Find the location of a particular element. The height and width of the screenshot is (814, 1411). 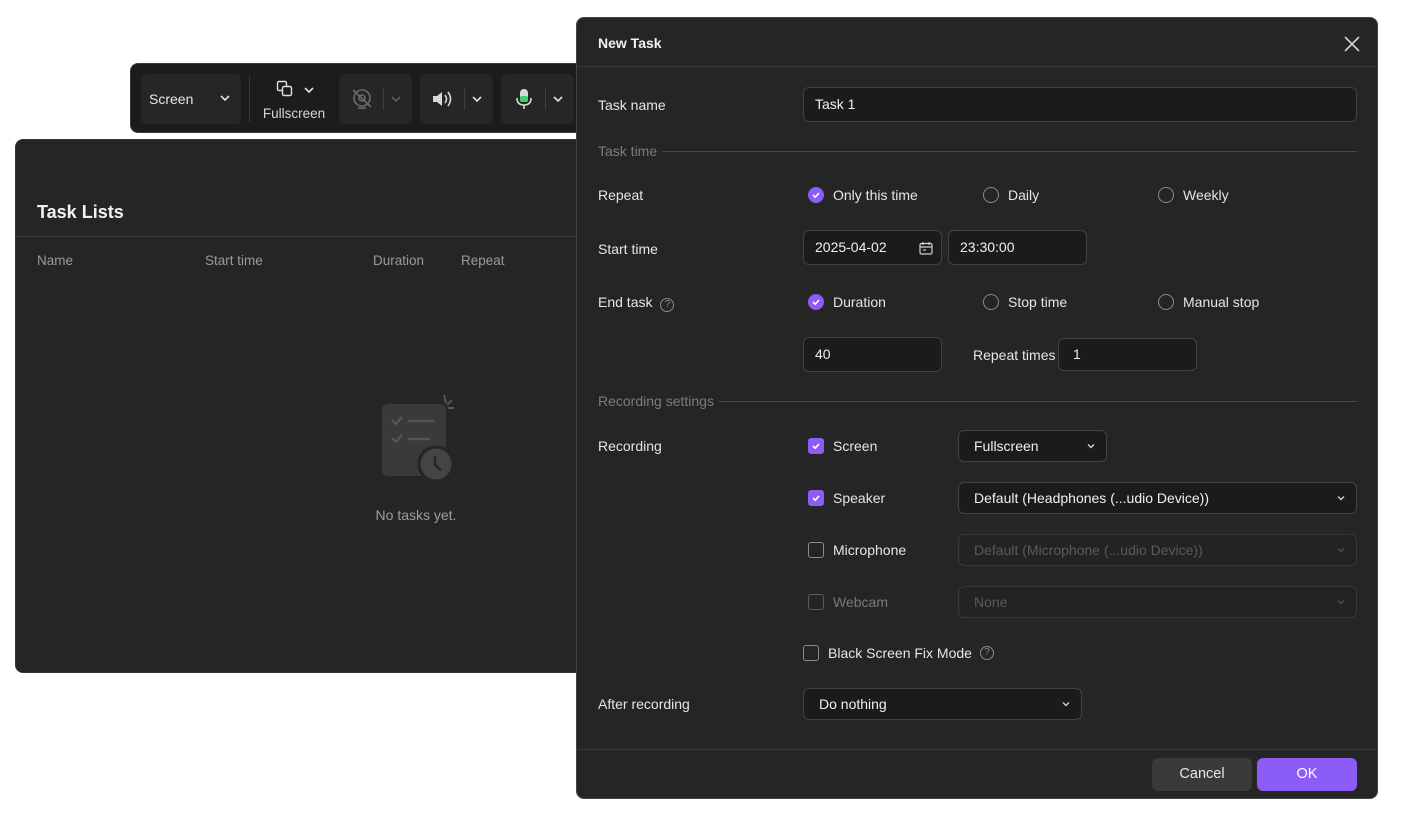

toolbar-divider is located at coordinates (249, 99).